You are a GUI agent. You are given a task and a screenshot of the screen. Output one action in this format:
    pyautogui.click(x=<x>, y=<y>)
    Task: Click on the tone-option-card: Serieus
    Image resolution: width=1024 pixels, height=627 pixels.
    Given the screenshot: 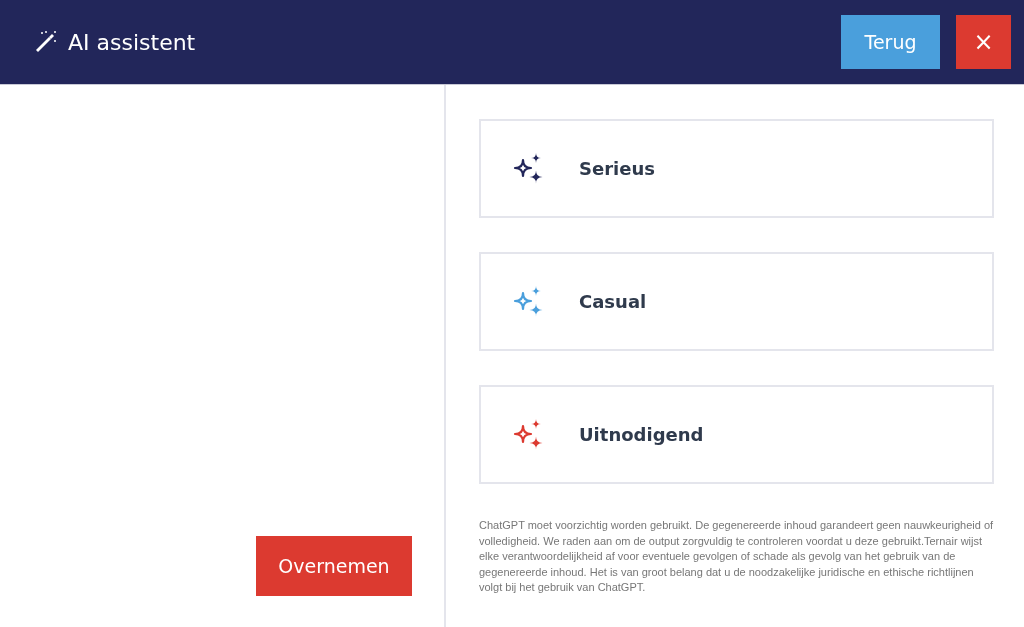 What is the action you would take?
    pyautogui.click(x=736, y=168)
    